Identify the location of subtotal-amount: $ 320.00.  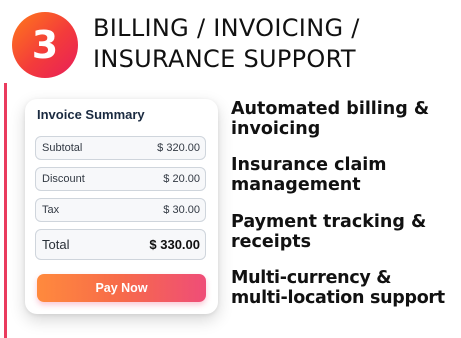
(178, 148).